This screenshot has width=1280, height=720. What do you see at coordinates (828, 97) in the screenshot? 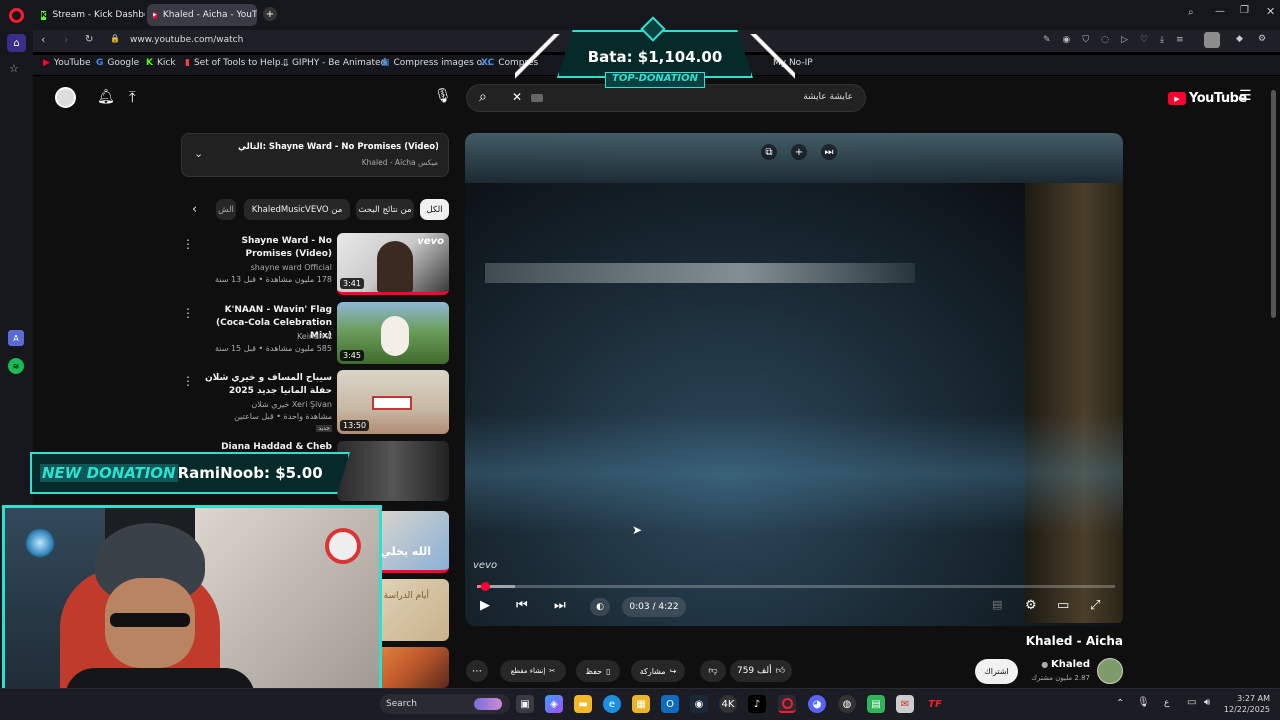
I see `search-input: عايشة عايشة` at bounding box center [828, 97].